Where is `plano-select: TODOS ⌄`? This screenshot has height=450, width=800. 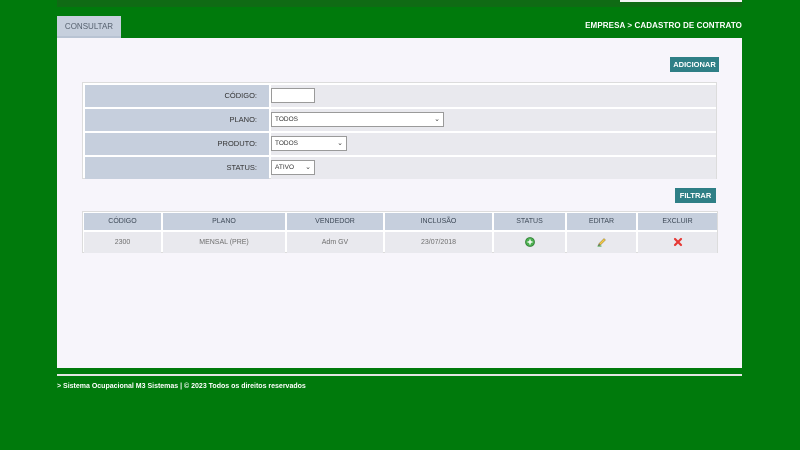
plano-select: TODOS ⌄ is located at coordinates (357, 119).